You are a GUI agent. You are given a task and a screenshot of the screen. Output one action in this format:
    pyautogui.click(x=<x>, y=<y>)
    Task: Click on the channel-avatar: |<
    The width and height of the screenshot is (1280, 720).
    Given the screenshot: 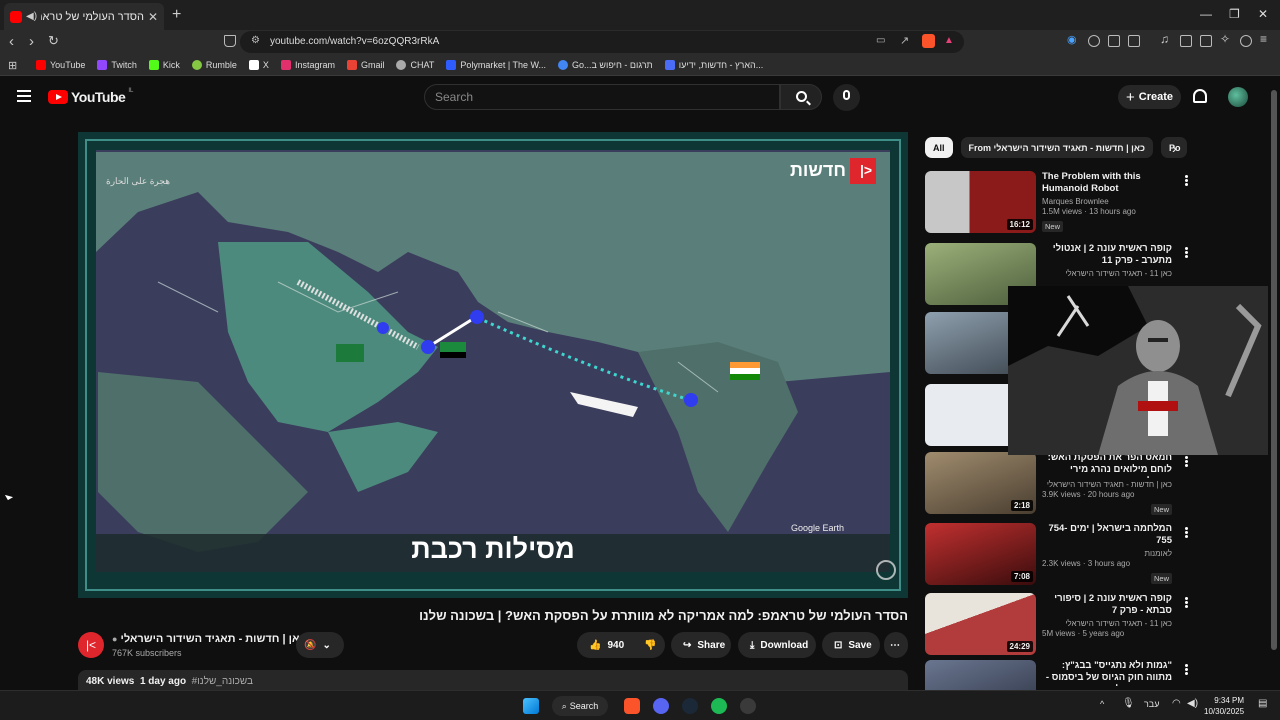 What is the action you would take?
    pyautogui.click(x=91, y=645)
    